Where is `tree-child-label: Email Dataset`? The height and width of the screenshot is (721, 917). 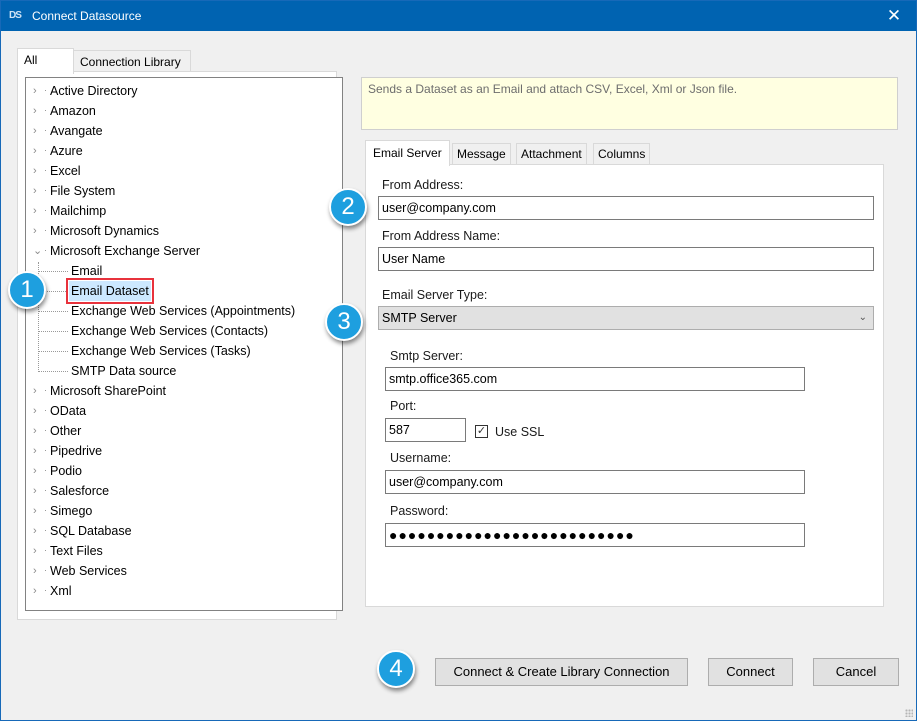
tree-child-label: Email Dataset is located at coordinates (110, 291).